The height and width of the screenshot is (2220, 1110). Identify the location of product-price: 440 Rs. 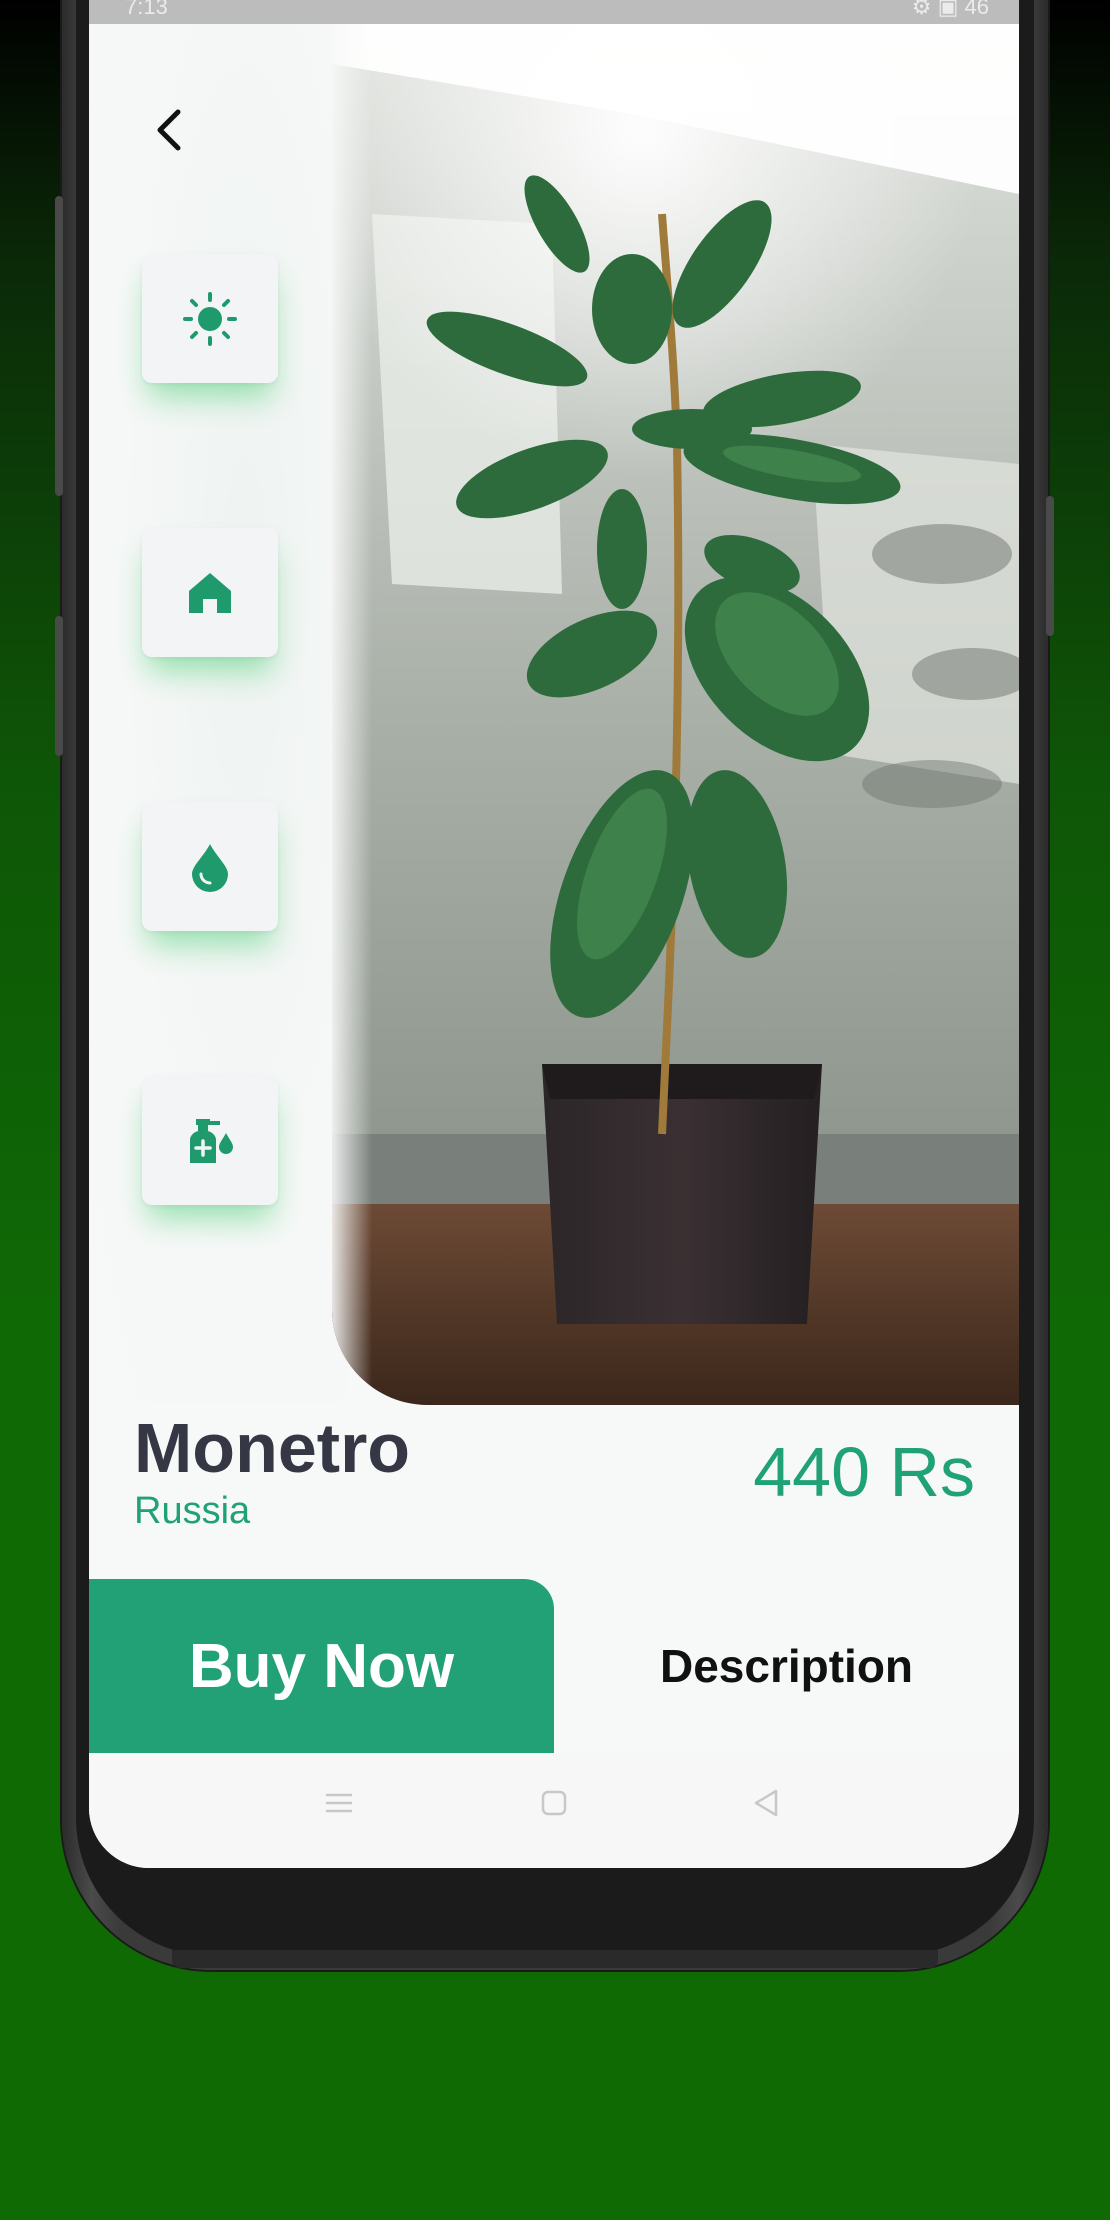
(864, 1472).